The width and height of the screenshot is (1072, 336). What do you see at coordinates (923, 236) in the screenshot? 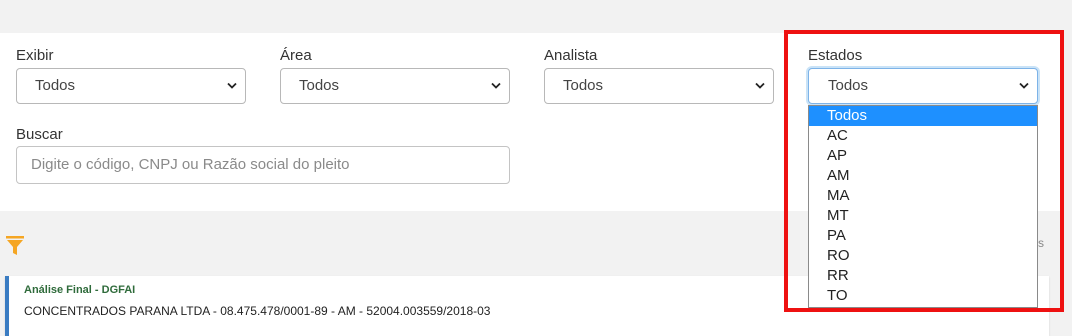
I see `estados-option: PA` at bounding box center [923, 236].